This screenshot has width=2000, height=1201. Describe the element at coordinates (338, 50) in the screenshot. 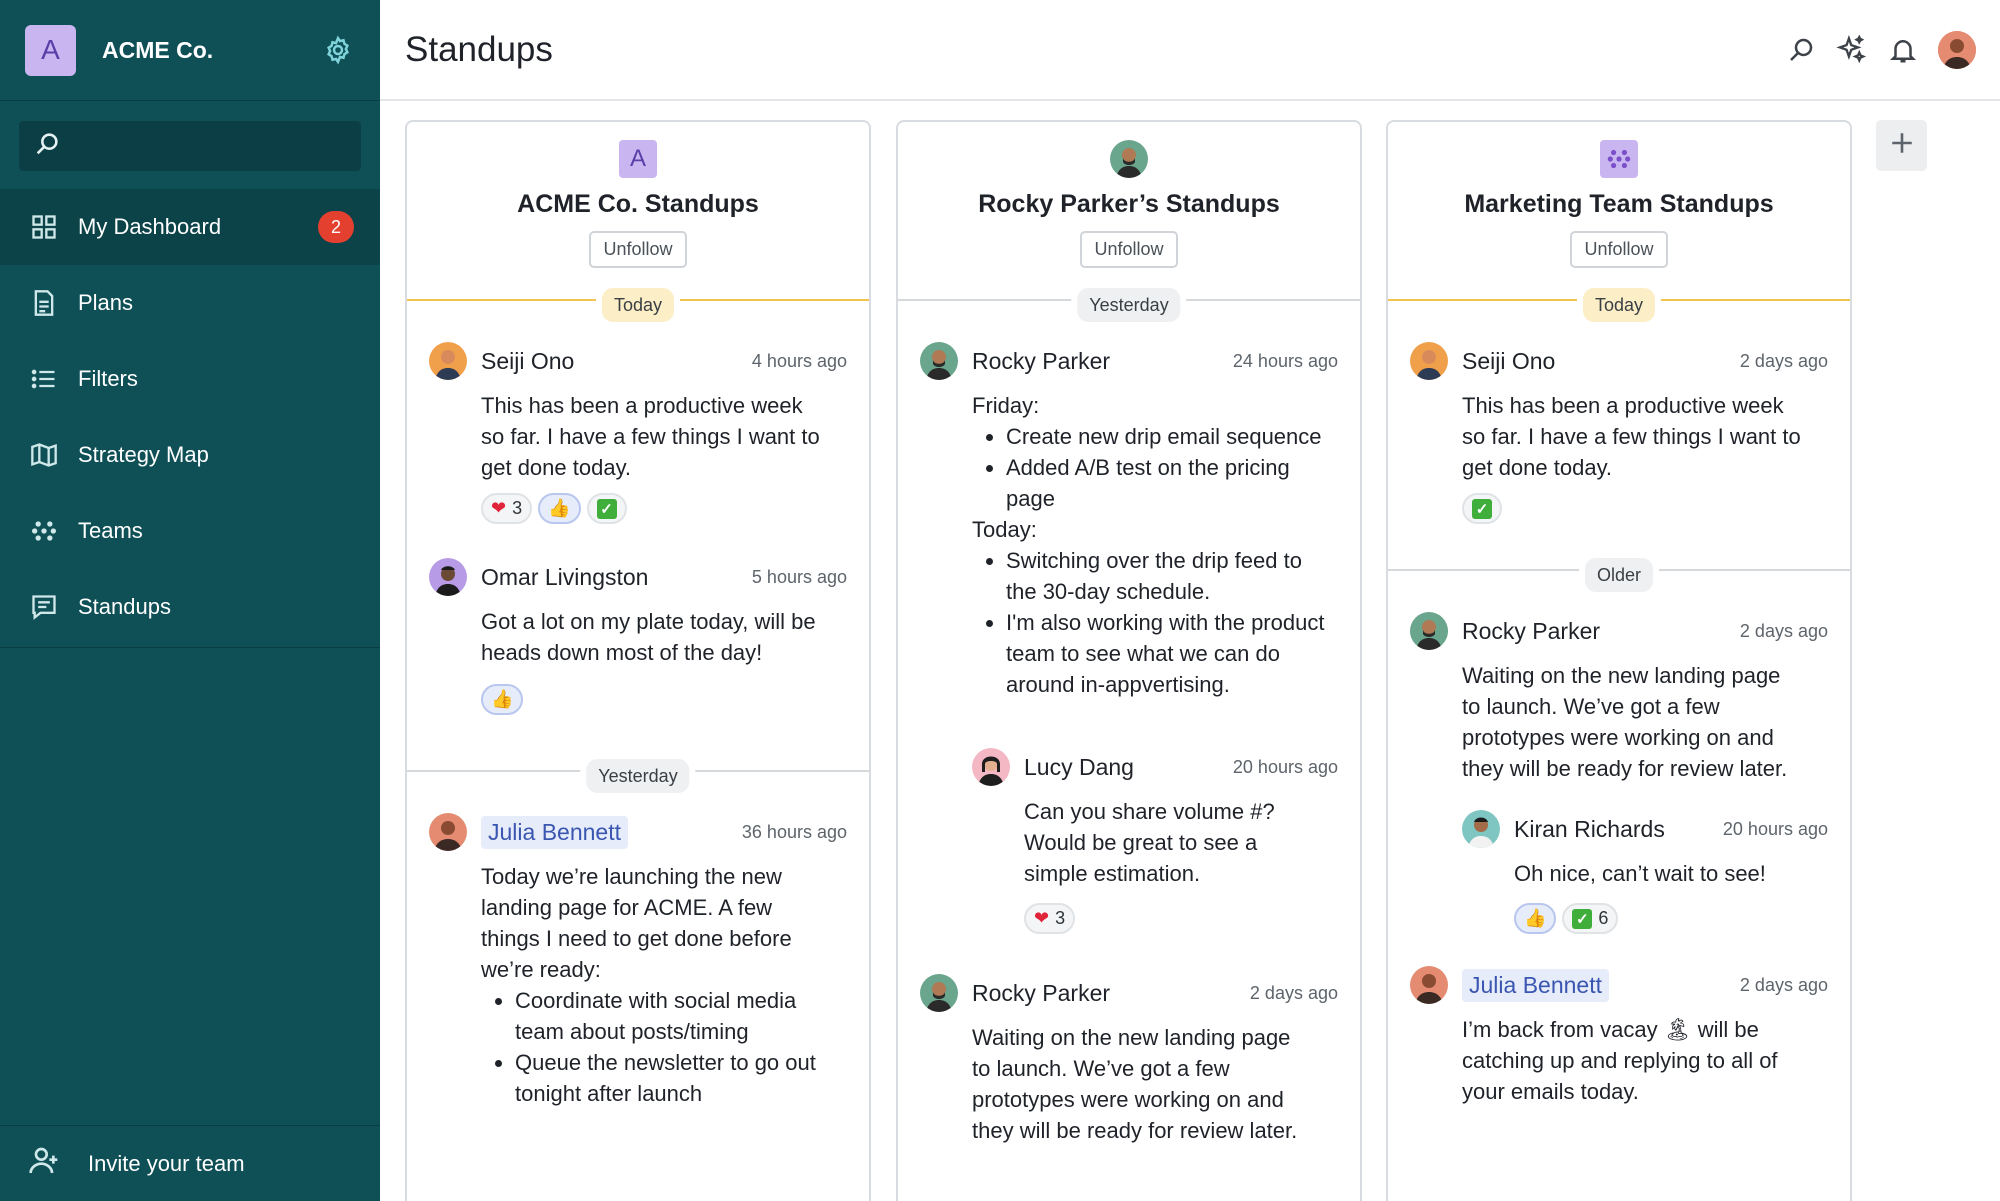

I see `gear-icon` at that location.